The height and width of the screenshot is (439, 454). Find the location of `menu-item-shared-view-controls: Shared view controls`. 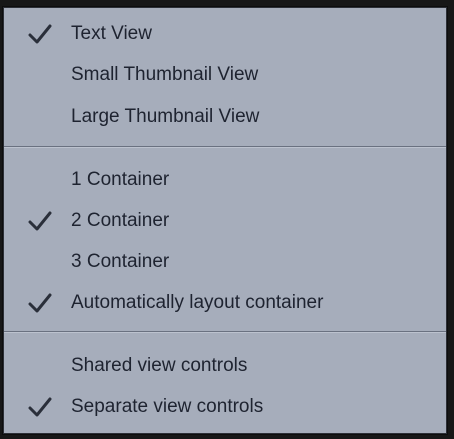

menu-item-shared-view-controls: Shared view controls is located at coordinates (225, 366).